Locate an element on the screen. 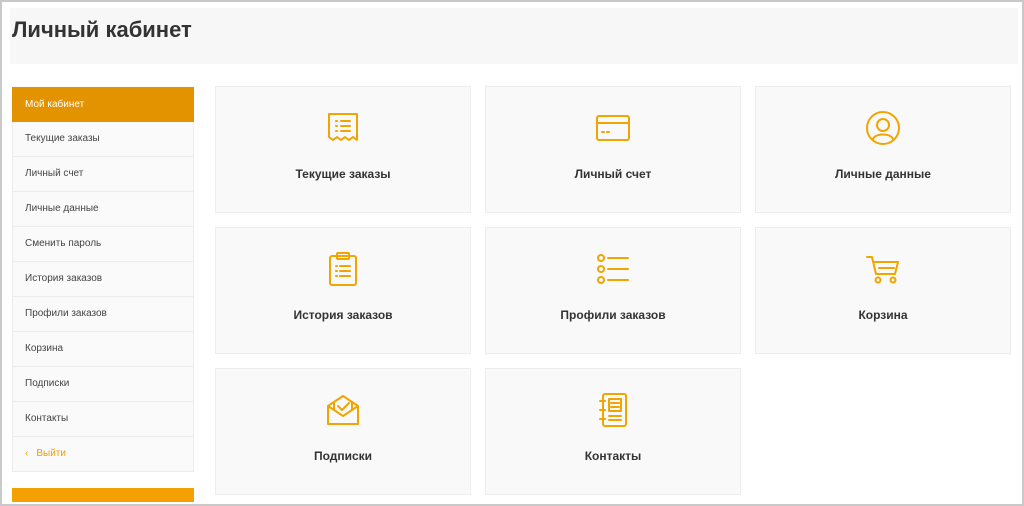 Image resolution: width=1024 pixels, height=506 pixels. tile-current-orders: Текущие заказы is located at coordinates (343, 149).